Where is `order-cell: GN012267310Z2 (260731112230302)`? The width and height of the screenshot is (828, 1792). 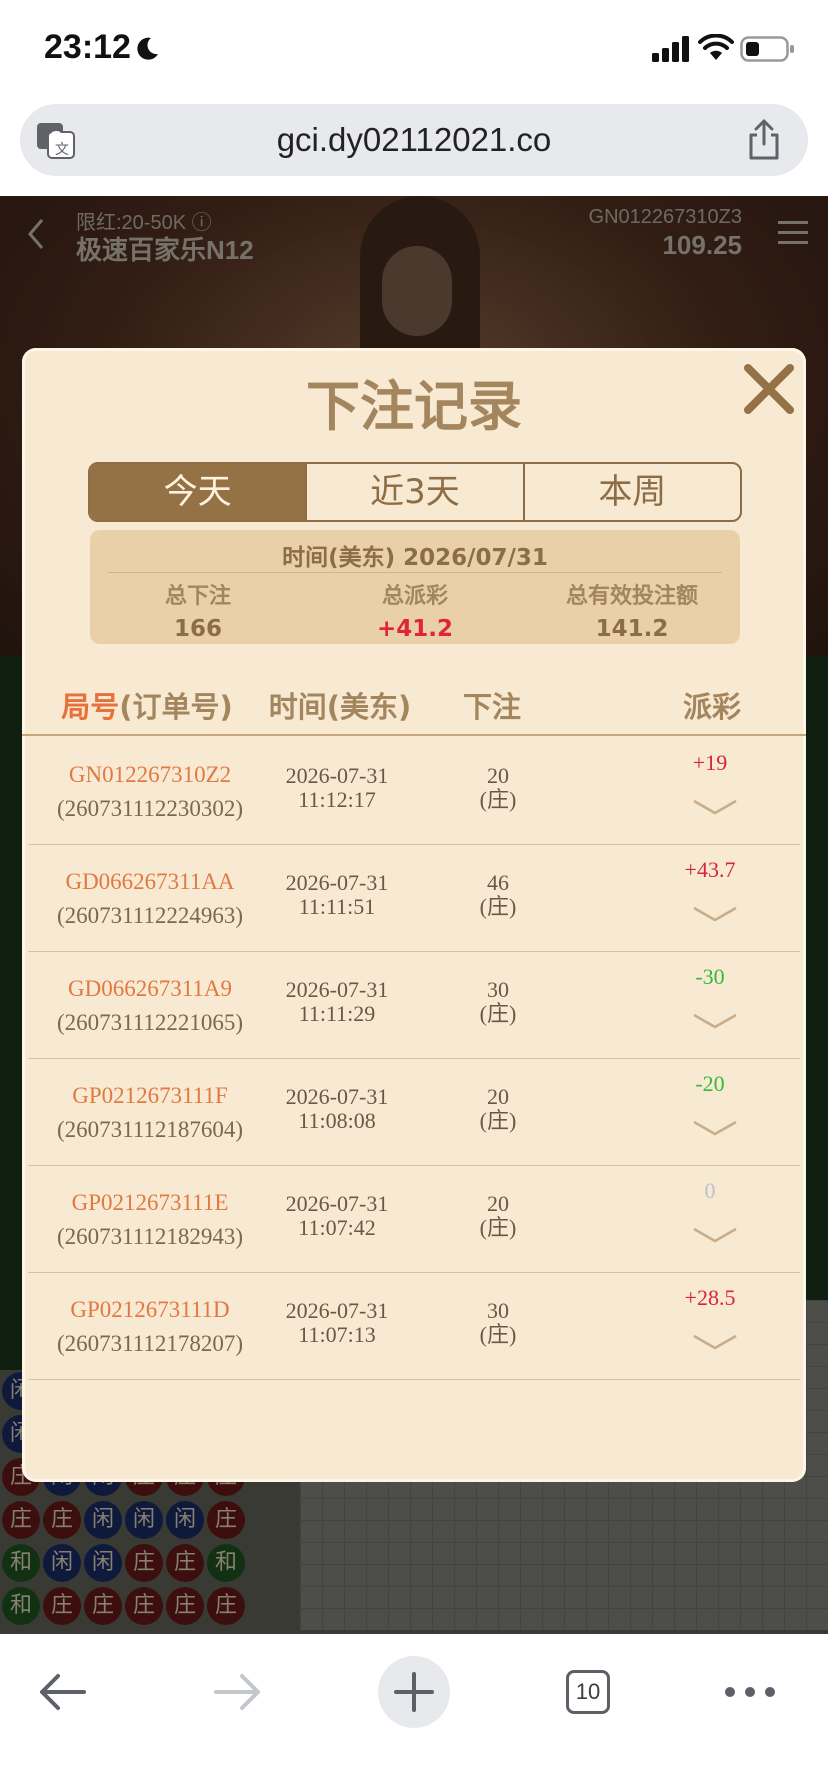 order-cell: GN012267310Z2 (260731112230302) is located at coordinates (150, 792).